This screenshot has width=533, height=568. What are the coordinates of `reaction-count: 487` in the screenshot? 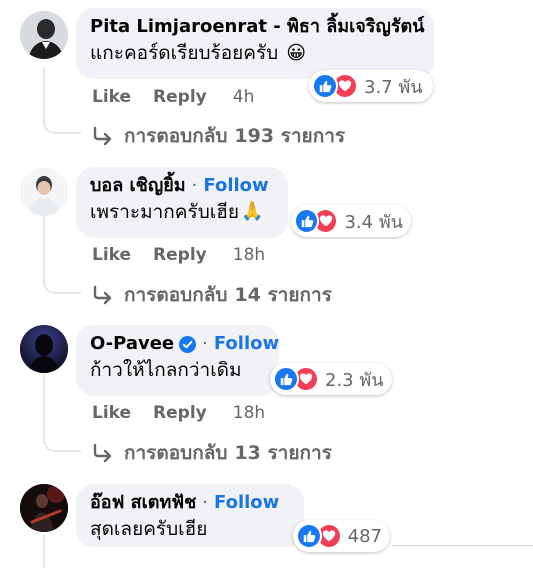 It's located at (364, 536).